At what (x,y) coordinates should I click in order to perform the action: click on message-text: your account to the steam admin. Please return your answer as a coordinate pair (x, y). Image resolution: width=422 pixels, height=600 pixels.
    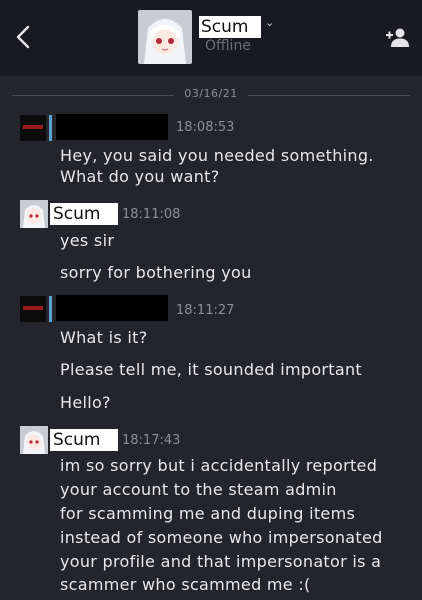
    Looking at the image, I should click on (198, 489).